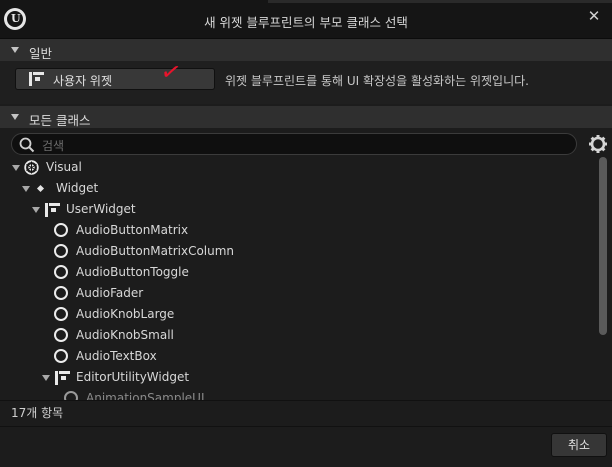 The height and width of the screenshot is (467, 612). I want to click on tree-item-label: AudioButtonMatrixColumn, so click(155, 251).